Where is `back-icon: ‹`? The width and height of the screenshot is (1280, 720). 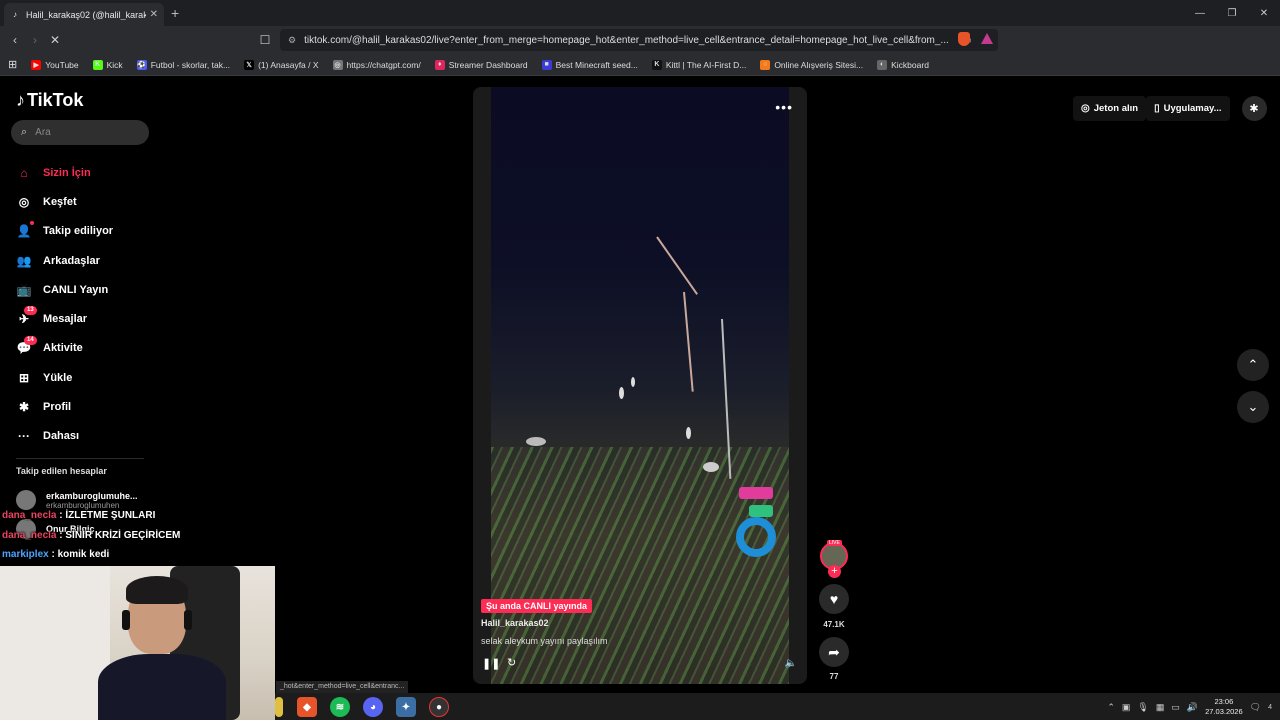
back-icon: ‹ is located at coordinates (15, 40).